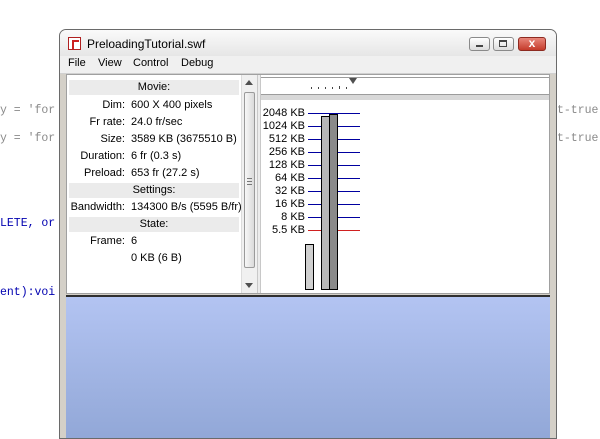 This screenshot has height=439, width=600. I want to click on scale-label-32kb: 32 KB, so click(290, 191).